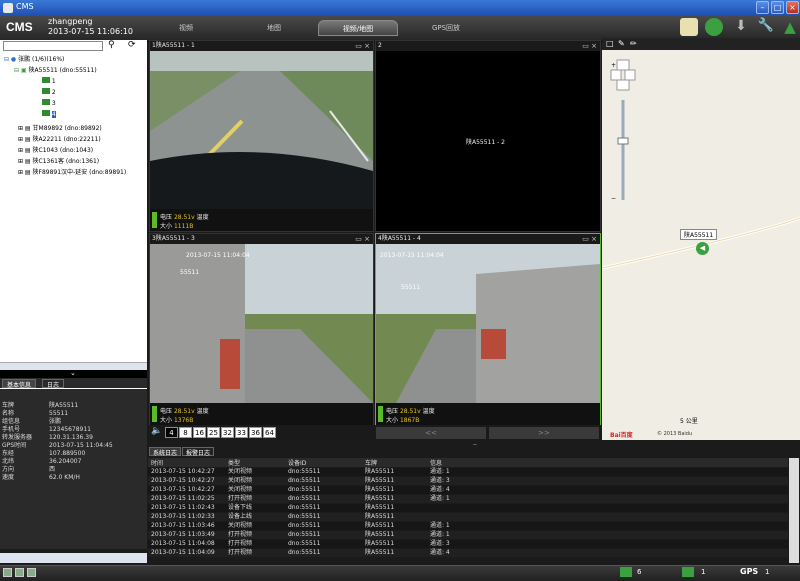  What do you see at coordinates (73, 558) in the screenshot?
I see `info-scrollbar` at bounding box center [73, 558].